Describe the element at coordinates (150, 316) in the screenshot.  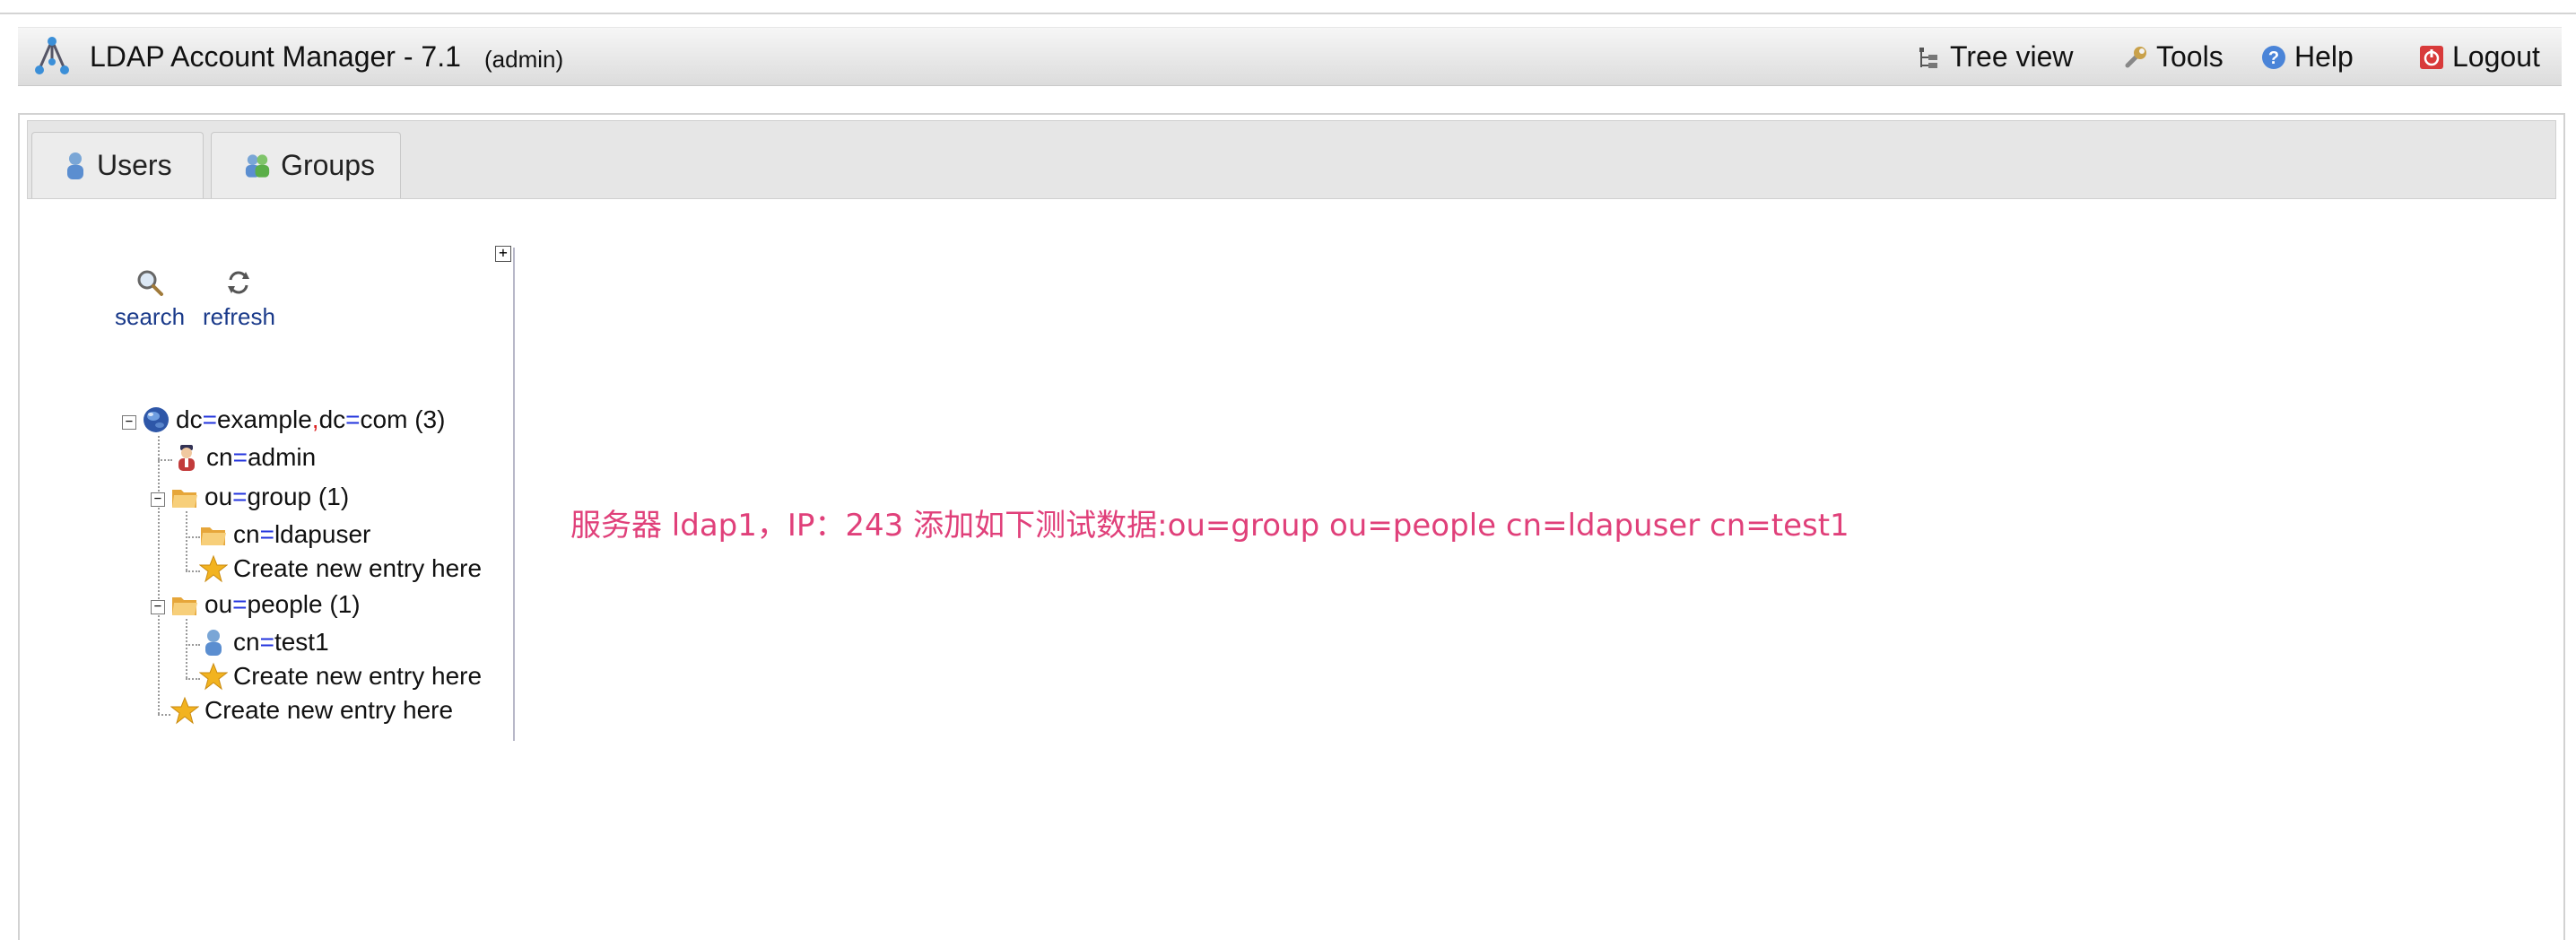
I see `search-label: search` at that location.